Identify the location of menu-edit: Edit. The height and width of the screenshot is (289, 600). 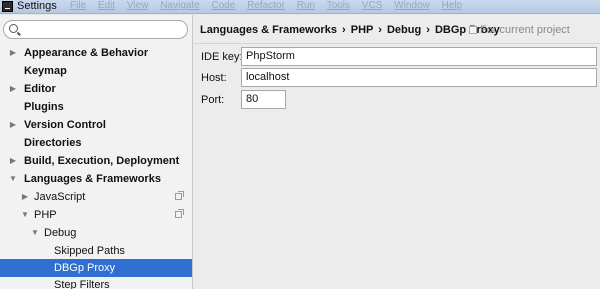
(106, 5).